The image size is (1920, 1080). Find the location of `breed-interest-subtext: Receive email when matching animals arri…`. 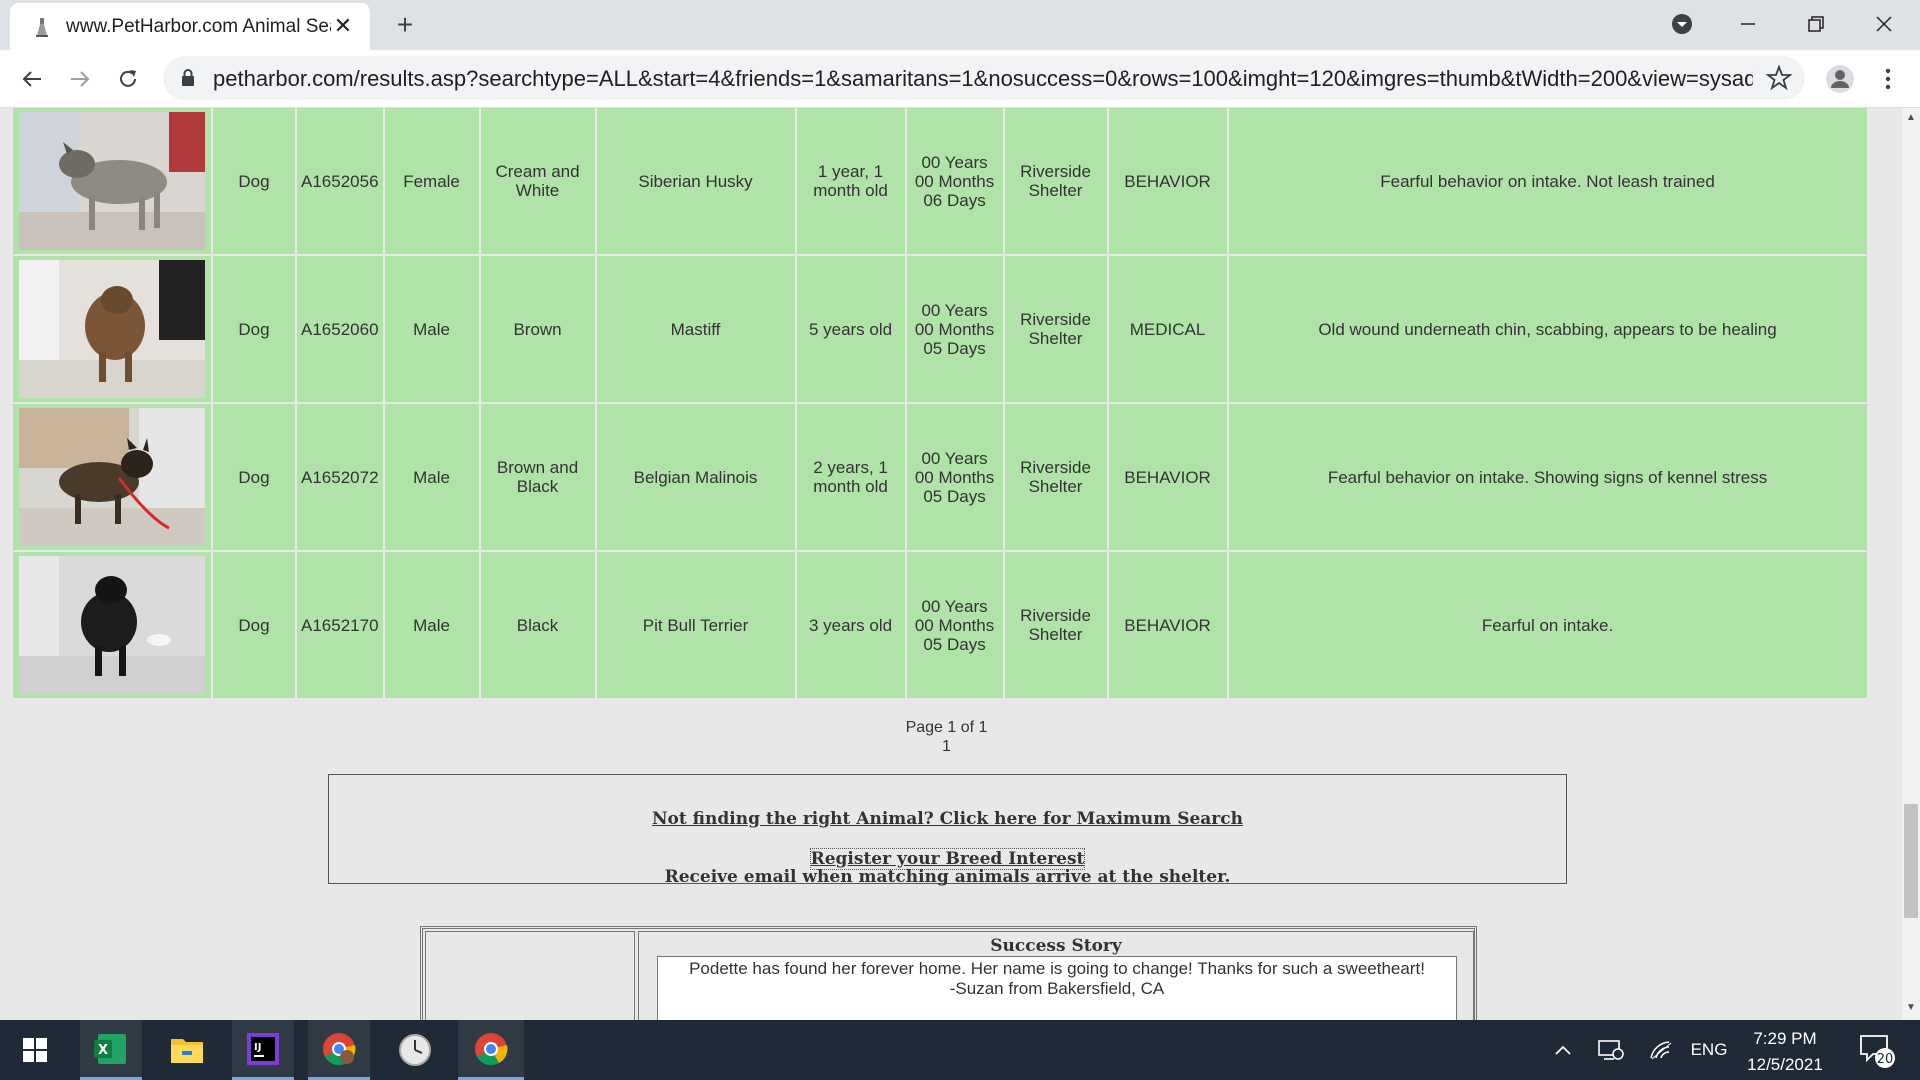

breed-interest-subtext: Receive email when matching animals arri… is located at coordinates (947, 877).